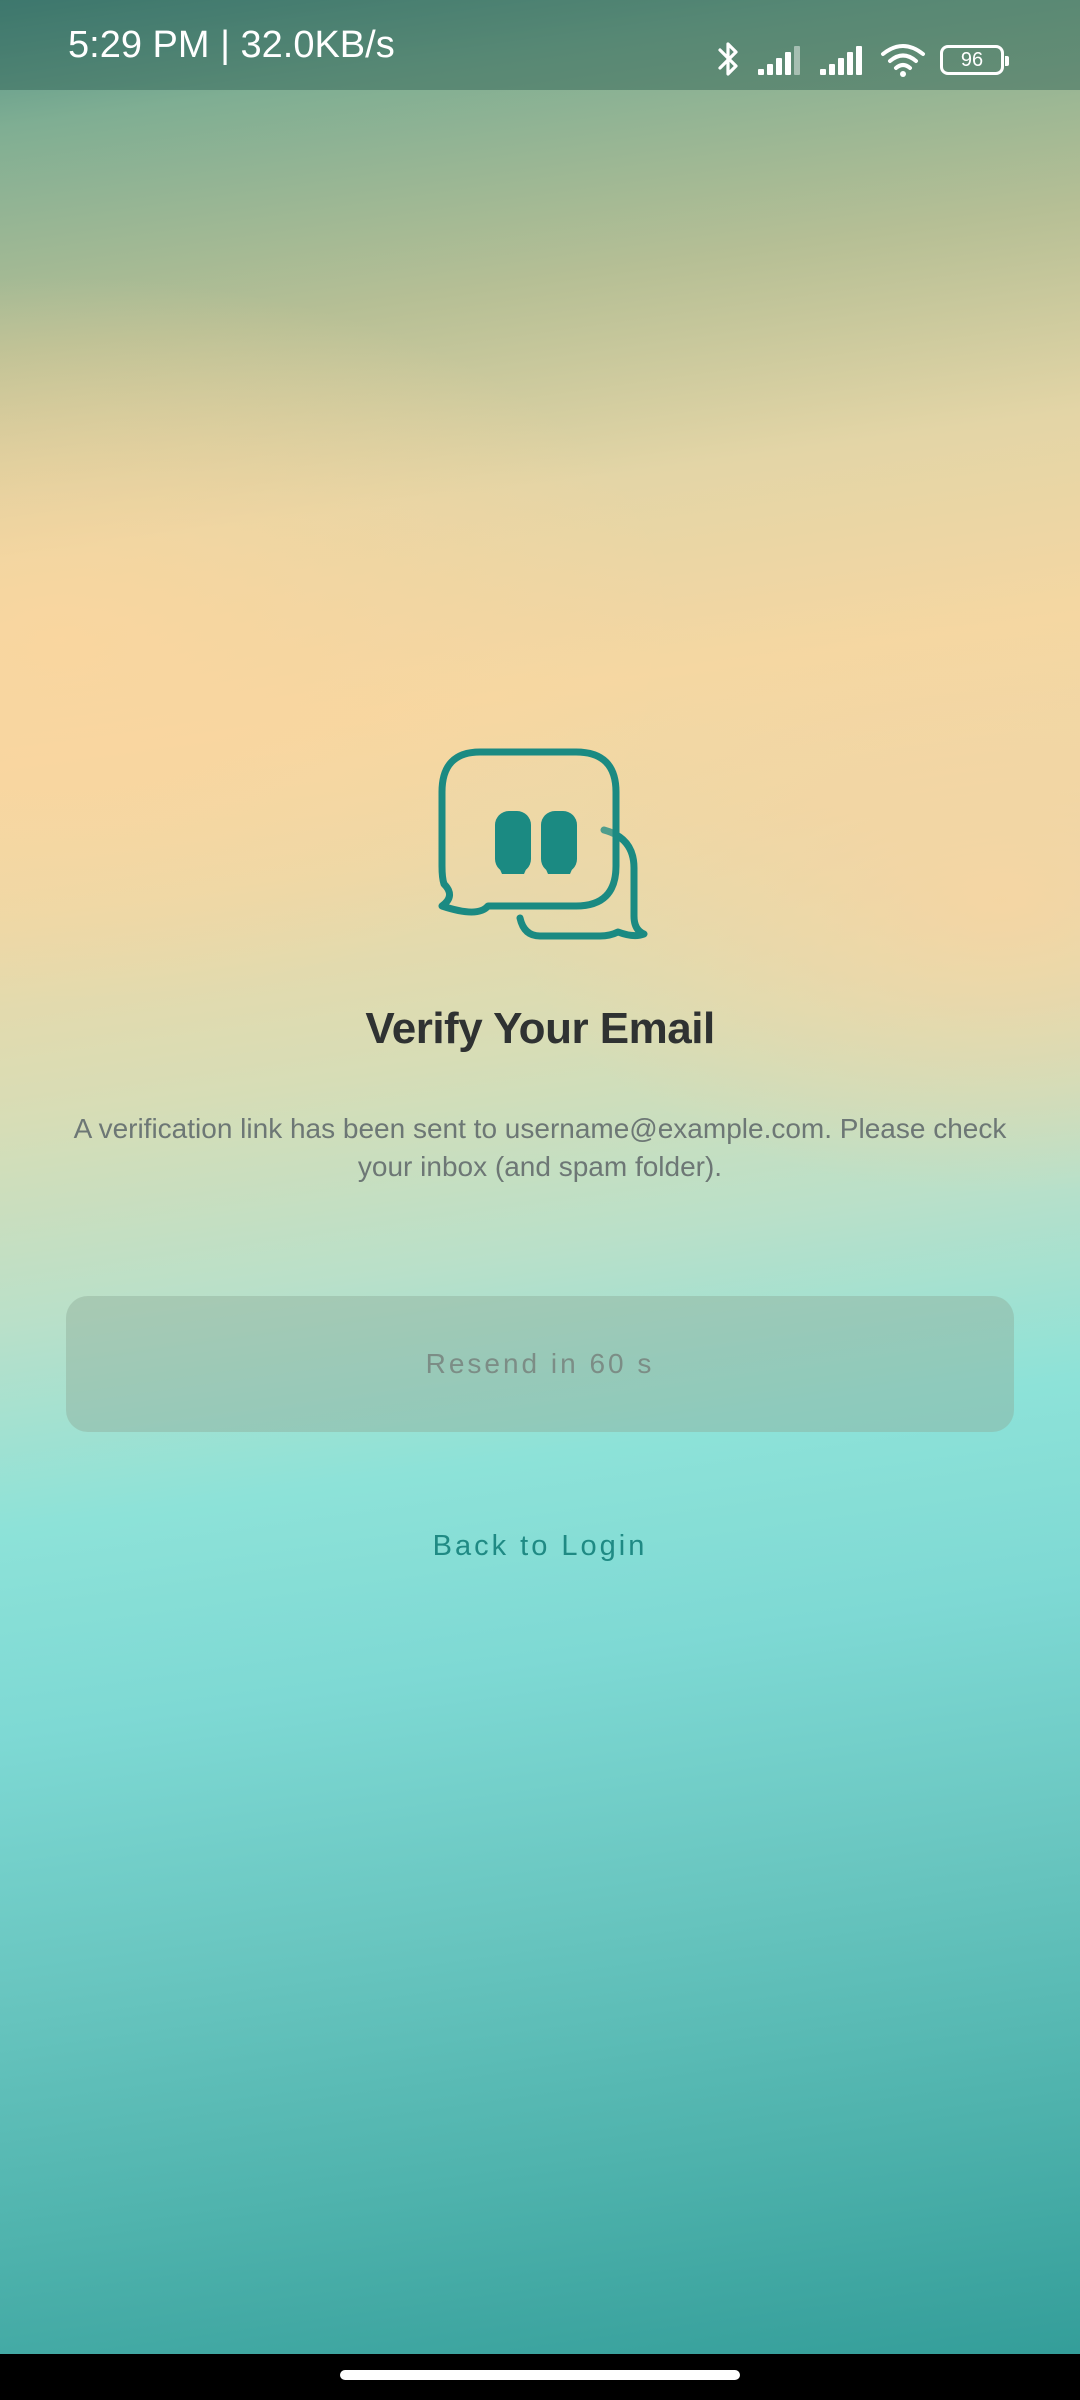 Image resolution: width=1080 pixels, height=2400 pixels. Describe the element at coordinates (540, 45) in the screenshot. I see `status-bar: 5:29 PM | 32.0KB/s 96` at that location.